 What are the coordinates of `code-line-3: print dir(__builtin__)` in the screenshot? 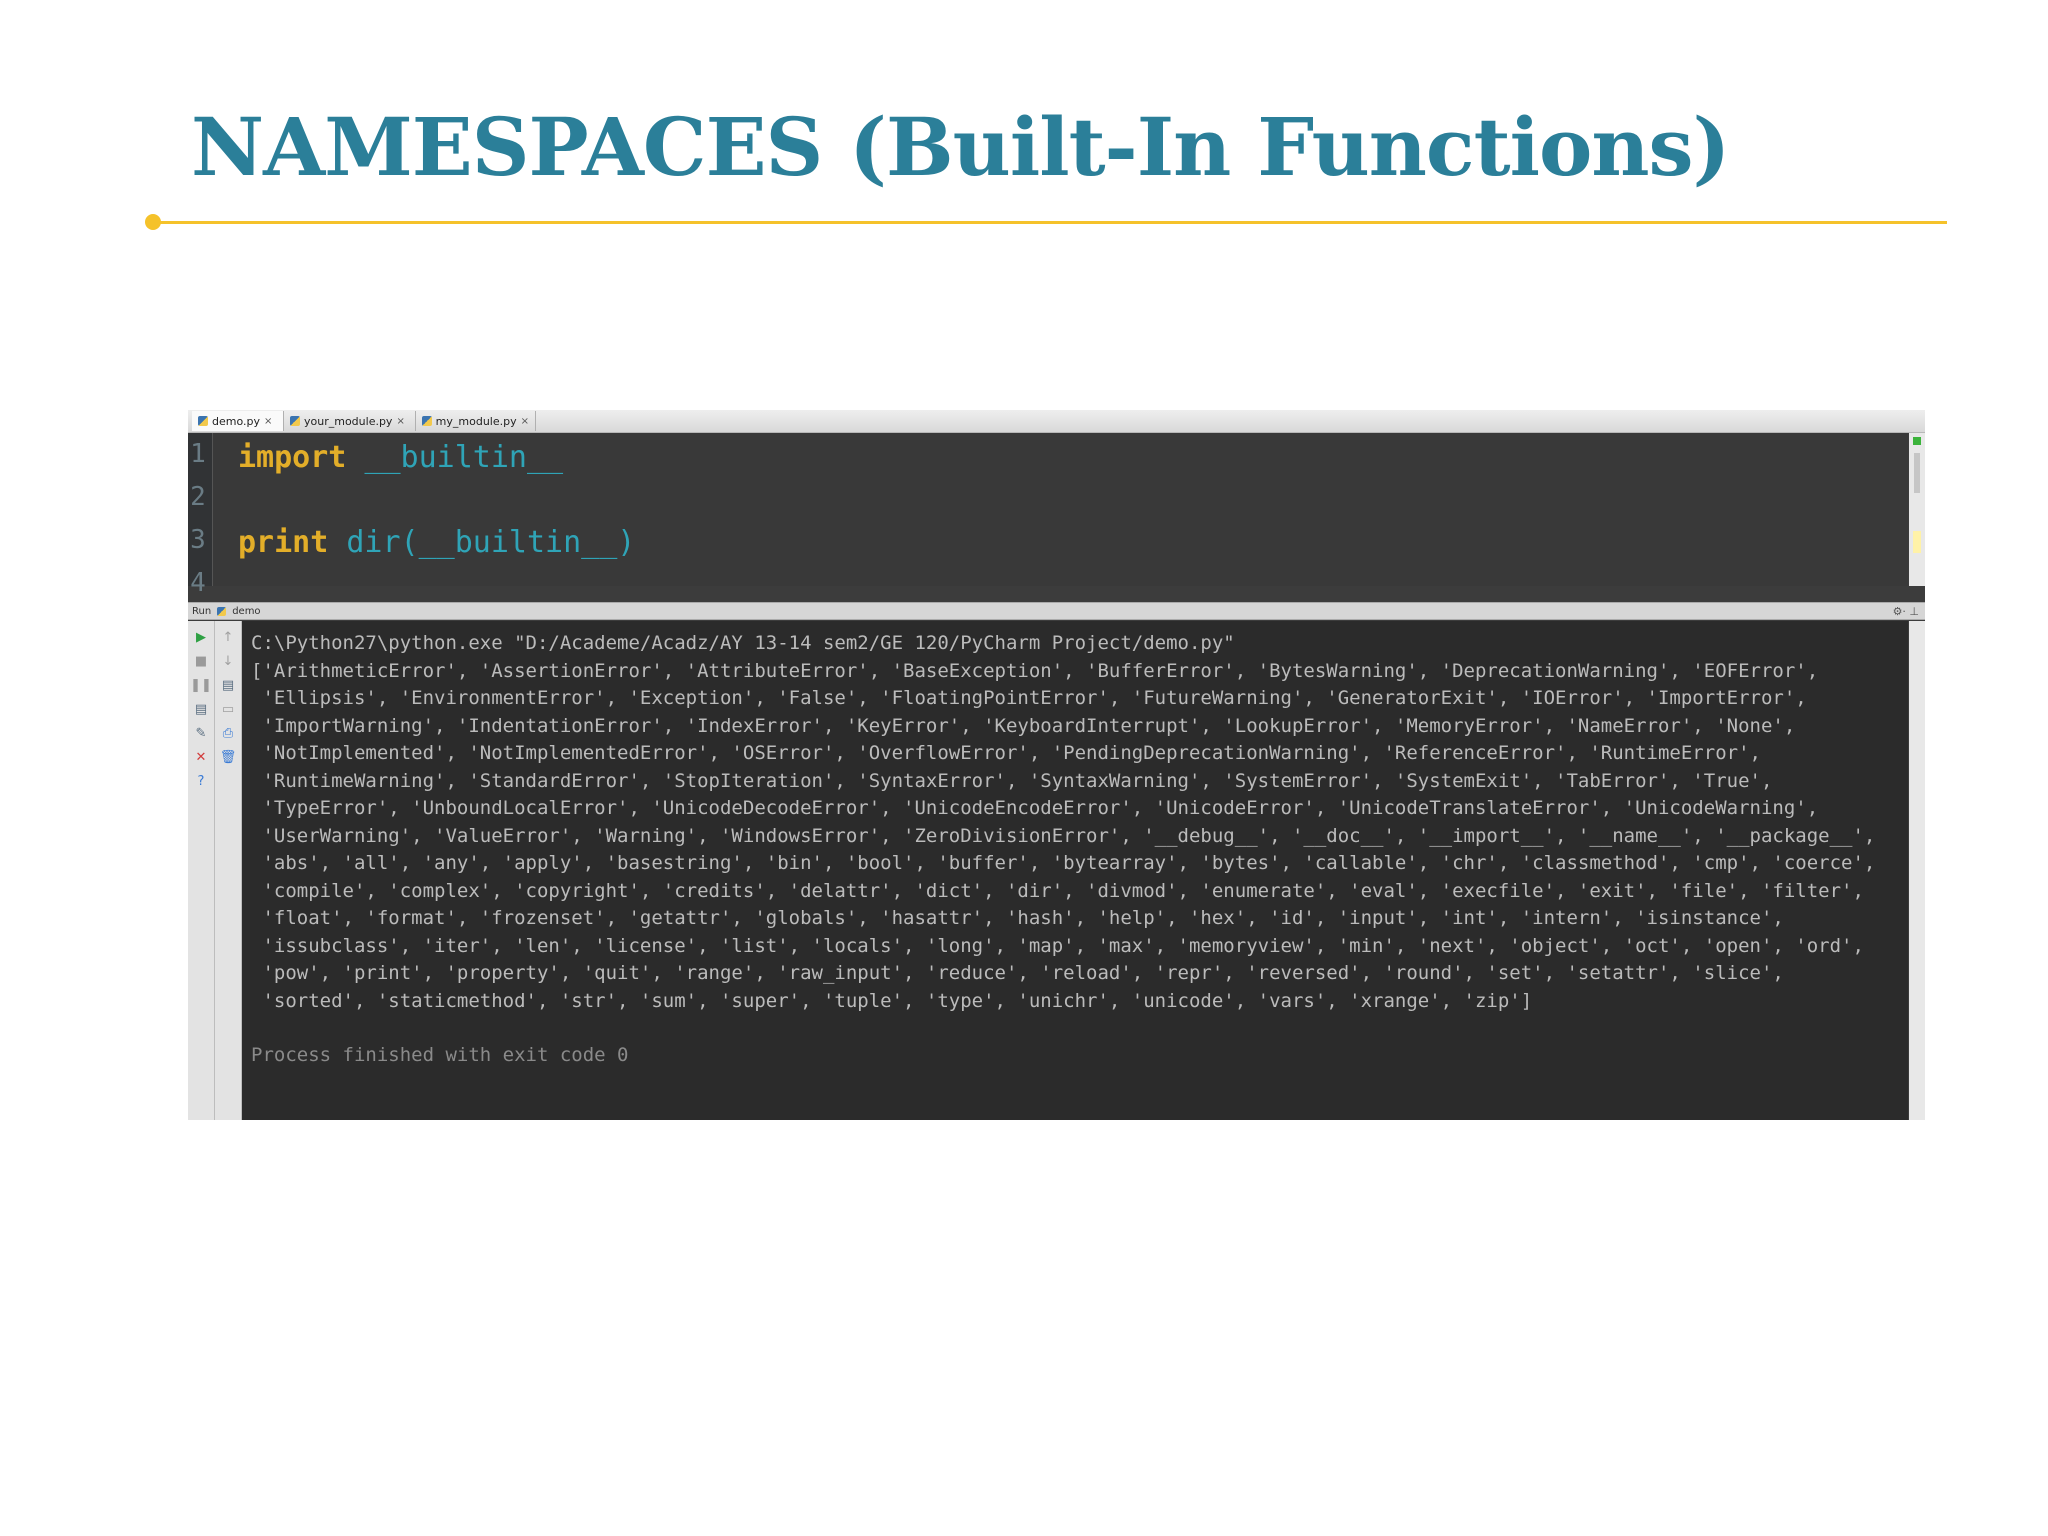 It's located at (436, 542).